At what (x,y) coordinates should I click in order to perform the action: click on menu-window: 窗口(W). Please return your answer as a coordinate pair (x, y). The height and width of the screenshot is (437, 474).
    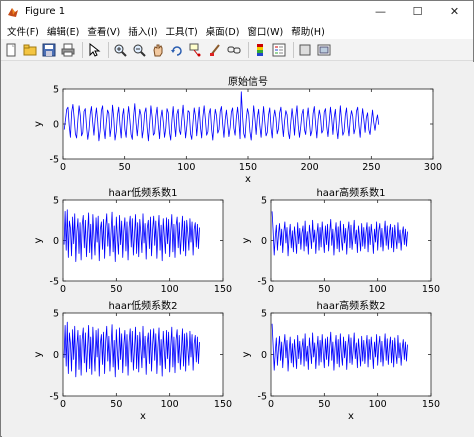
    Looking at the image, I should click on (265, 31).